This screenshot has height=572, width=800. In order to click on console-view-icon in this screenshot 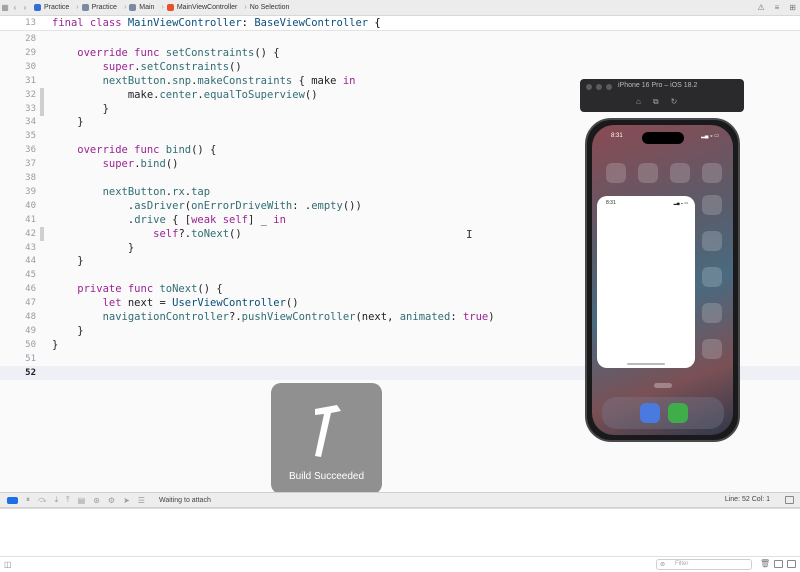, I will do `click(791, 564)`.